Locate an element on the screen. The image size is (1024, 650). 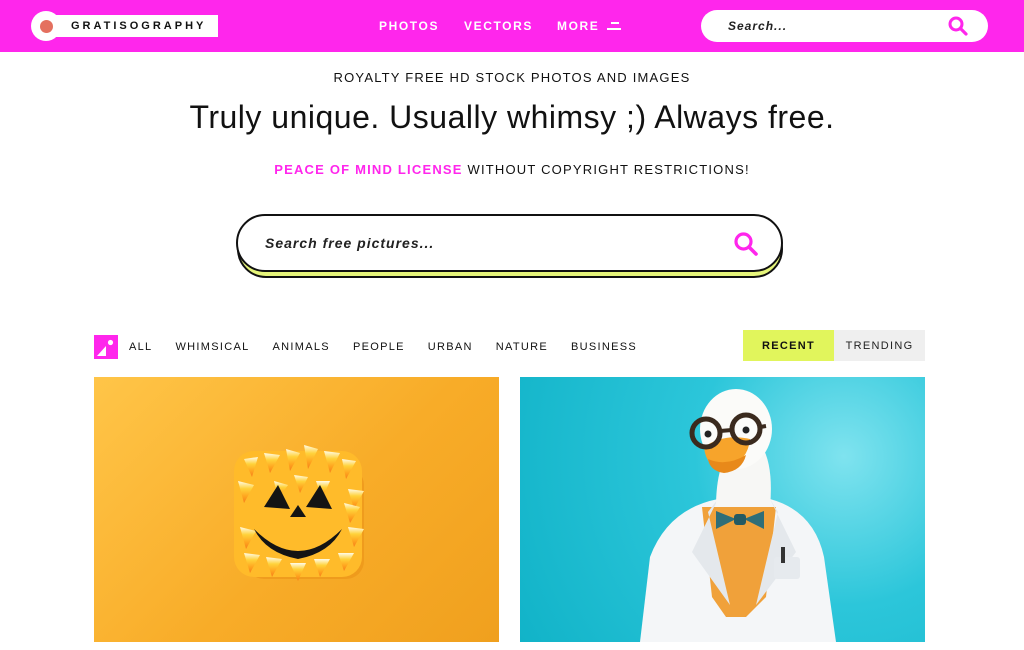
category-all: ALL is located at coordinates (140, 347).